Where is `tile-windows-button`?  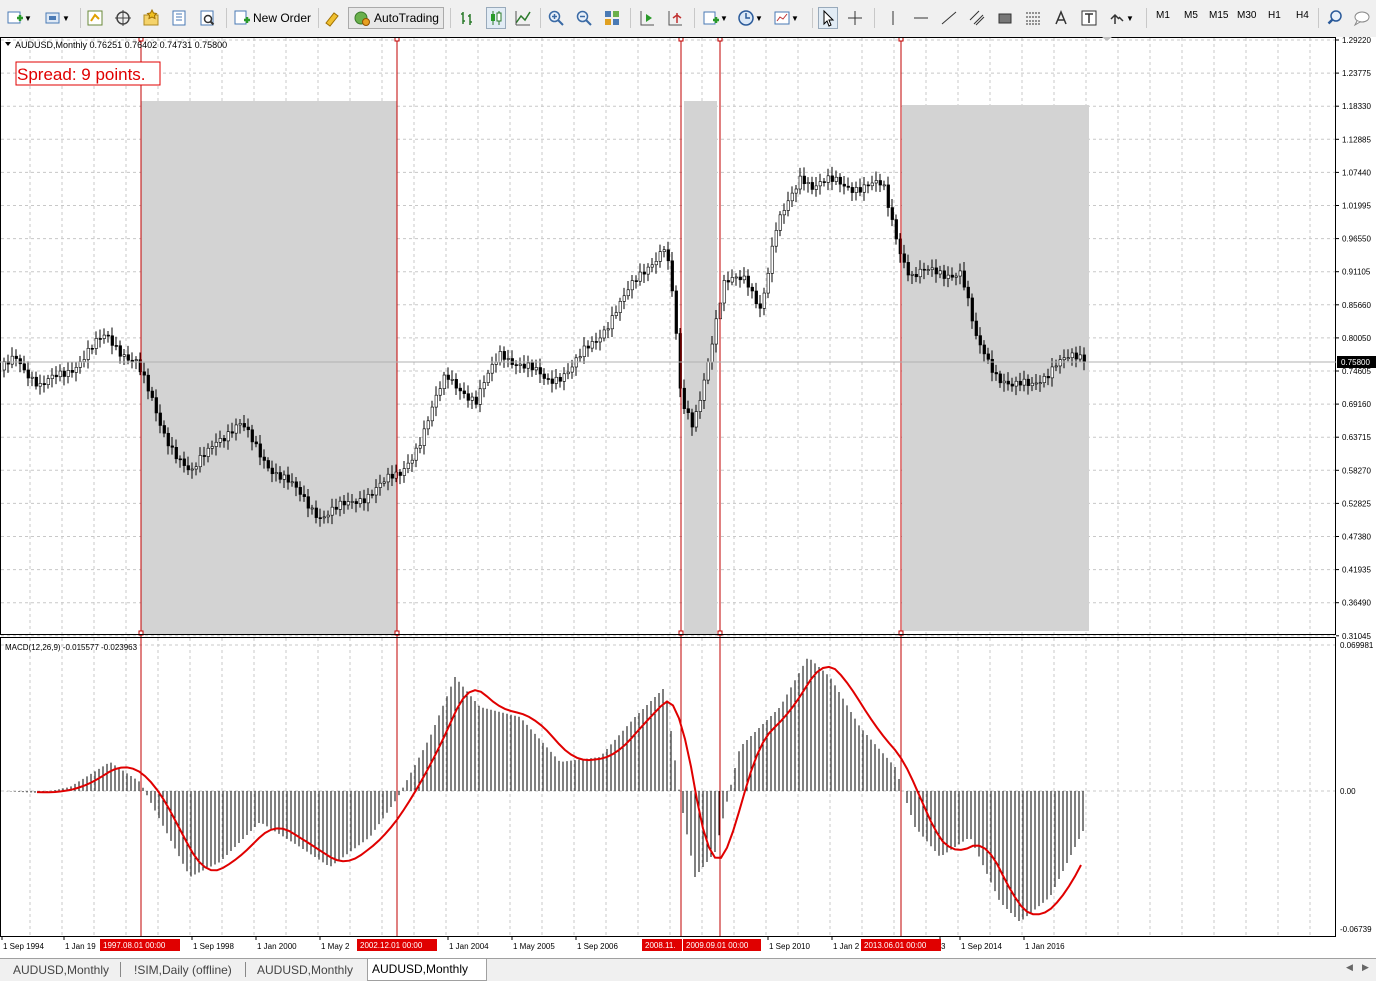
tile-windows-button is located at coordinates (612, 18).